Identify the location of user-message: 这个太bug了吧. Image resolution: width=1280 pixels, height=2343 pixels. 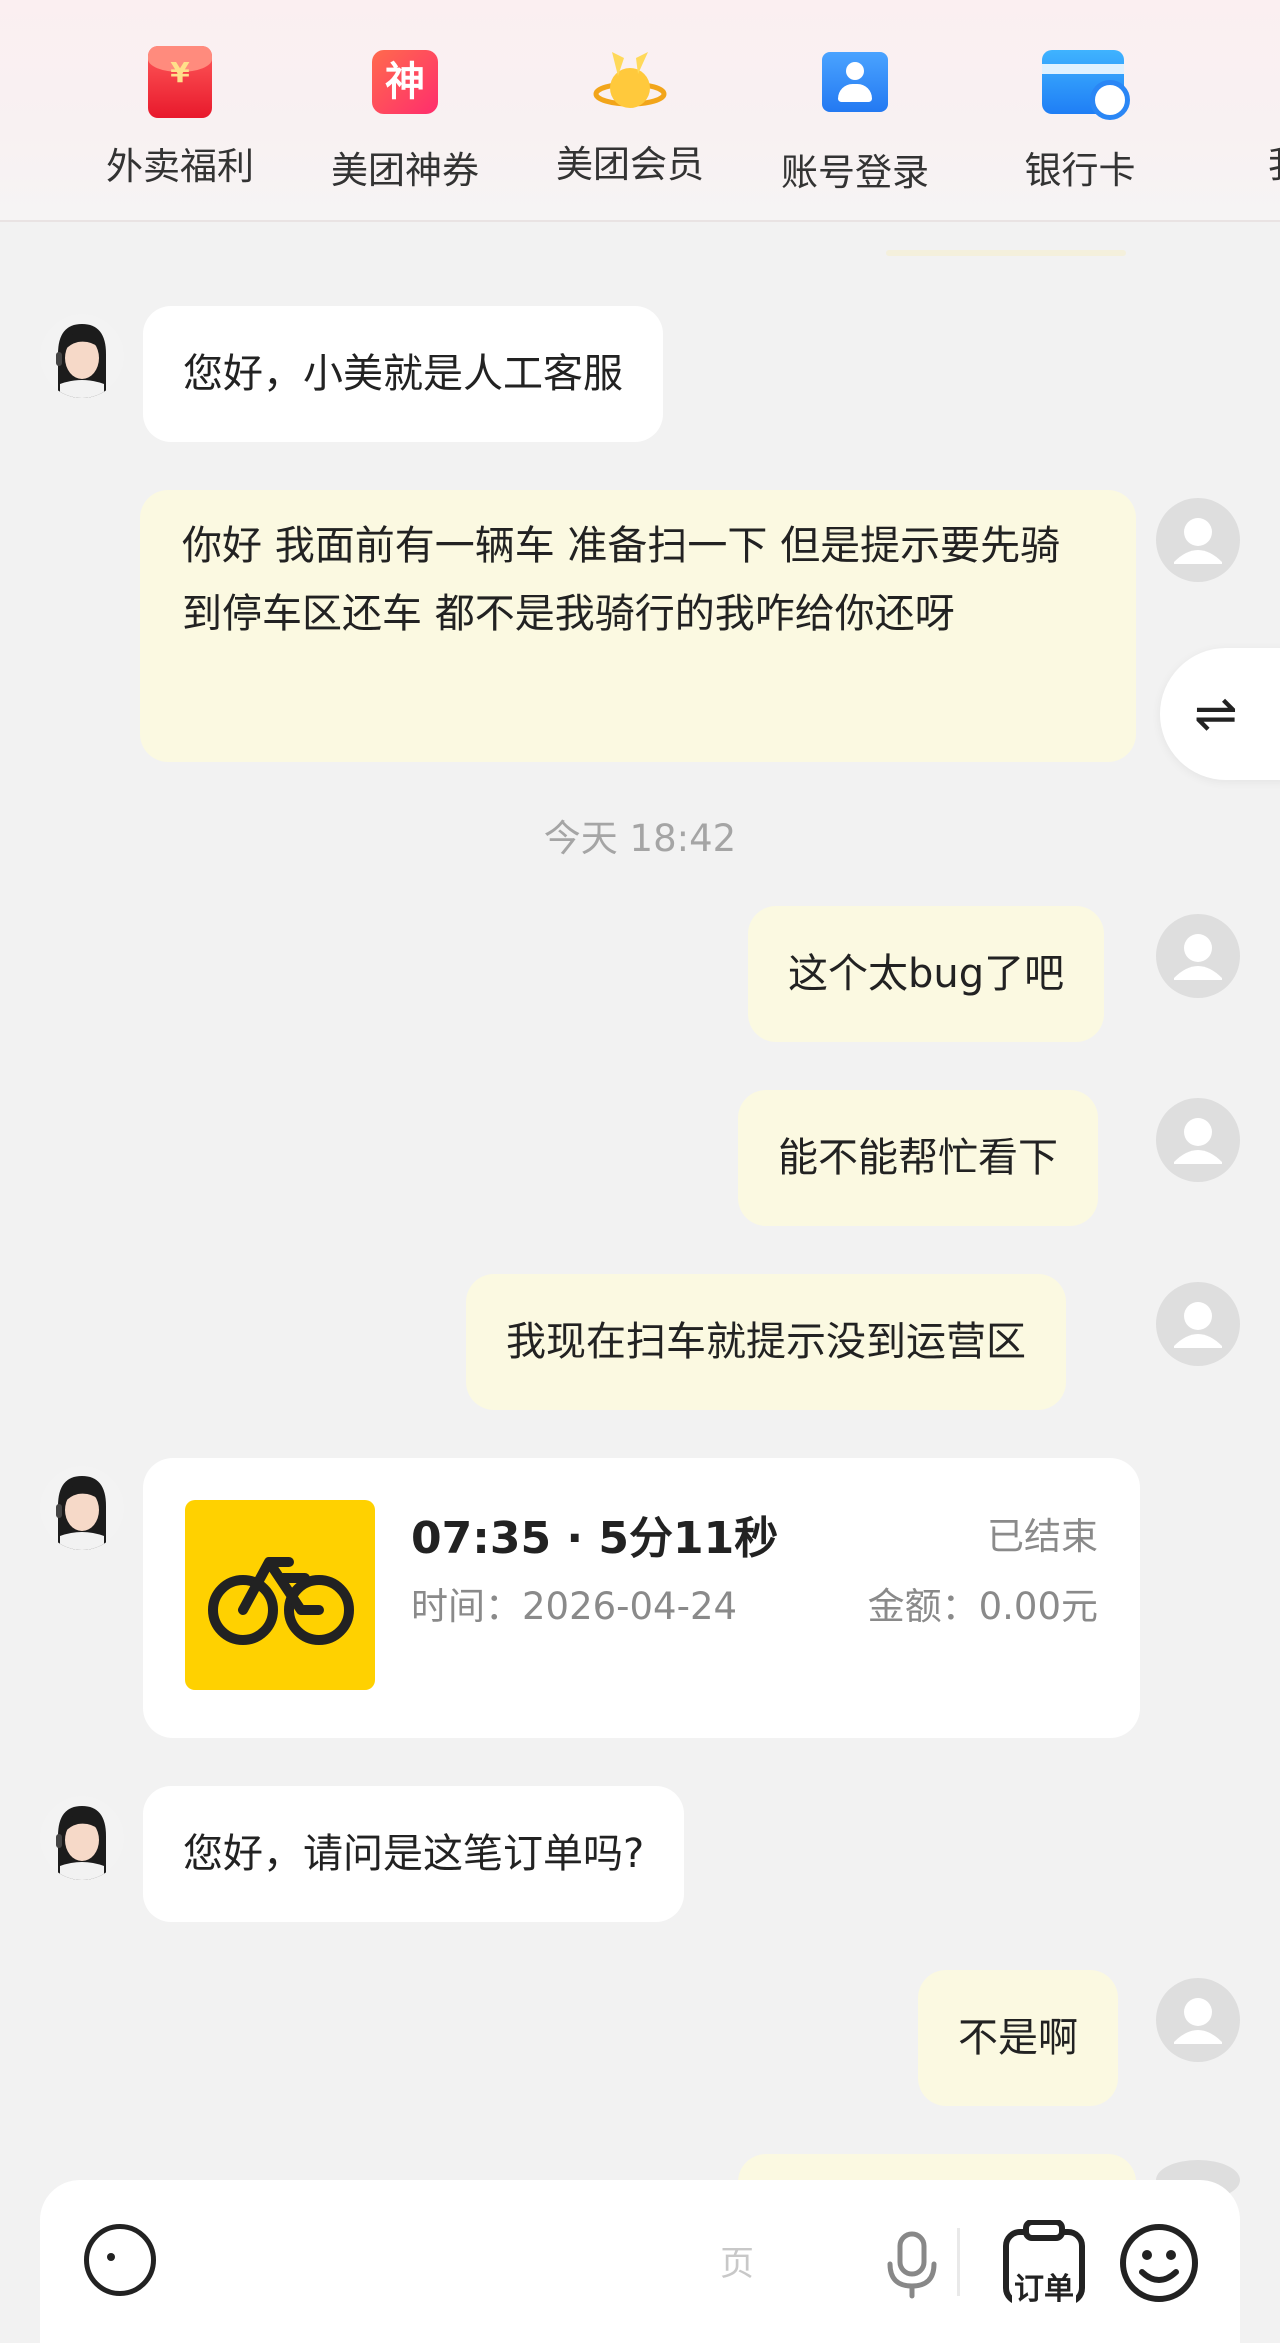
(926, 974).